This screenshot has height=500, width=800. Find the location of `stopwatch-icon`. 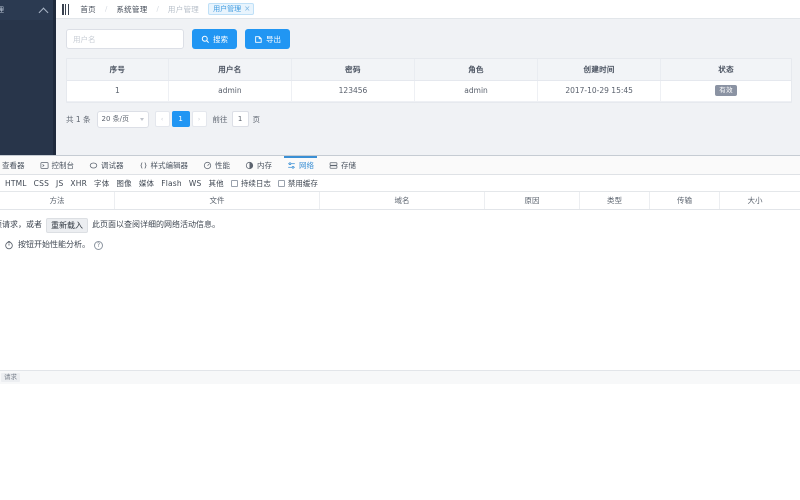

stopwatch-icon is located at coordinates (9, 245).